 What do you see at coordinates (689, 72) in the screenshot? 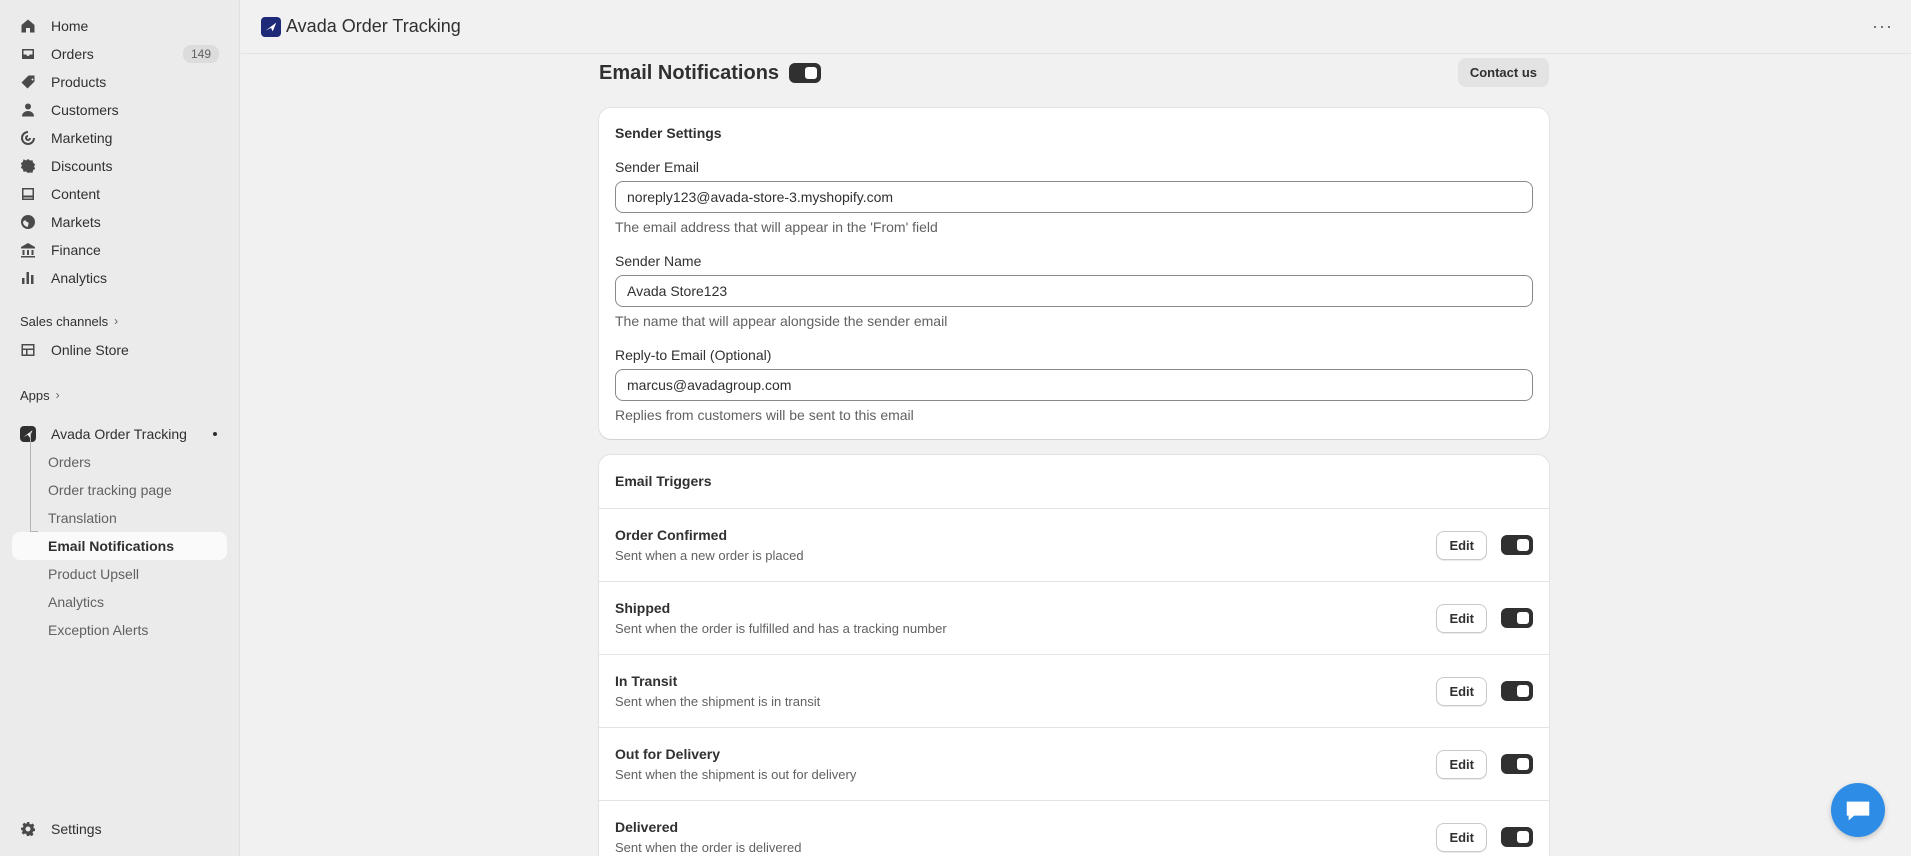
I see `page-title: Email Notifications` at bounding box center [689, 72].